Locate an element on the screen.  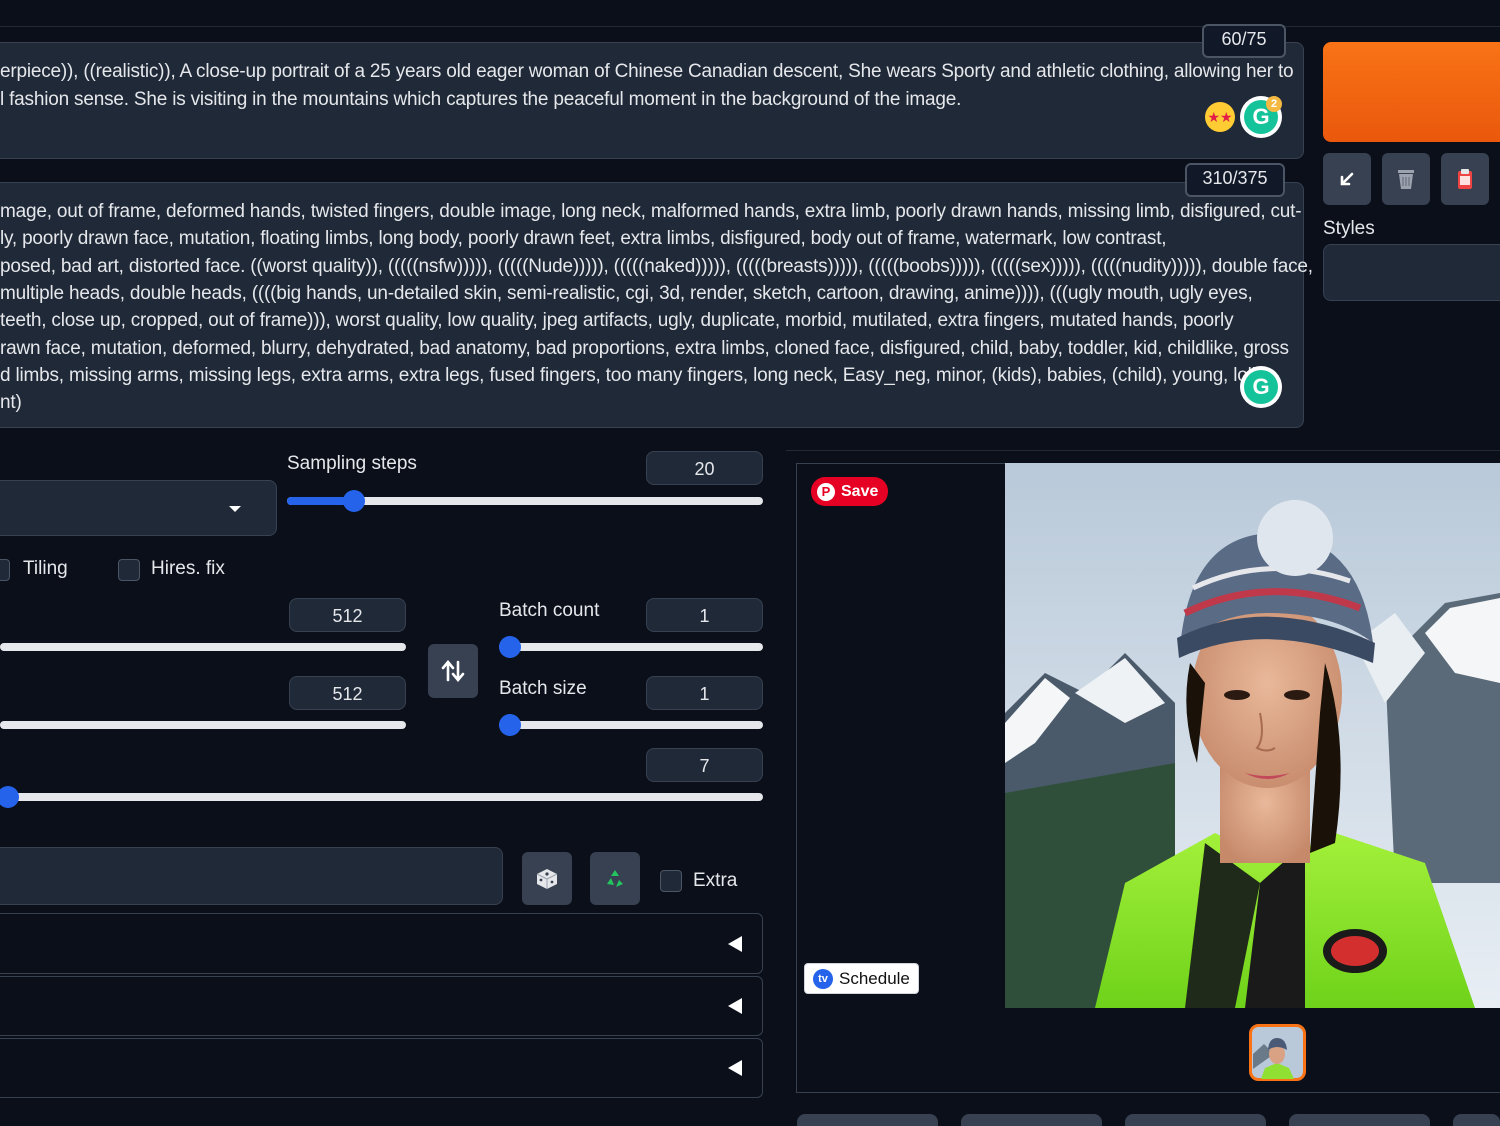
swap-arrows-icon is located at coordinates (453, 671).